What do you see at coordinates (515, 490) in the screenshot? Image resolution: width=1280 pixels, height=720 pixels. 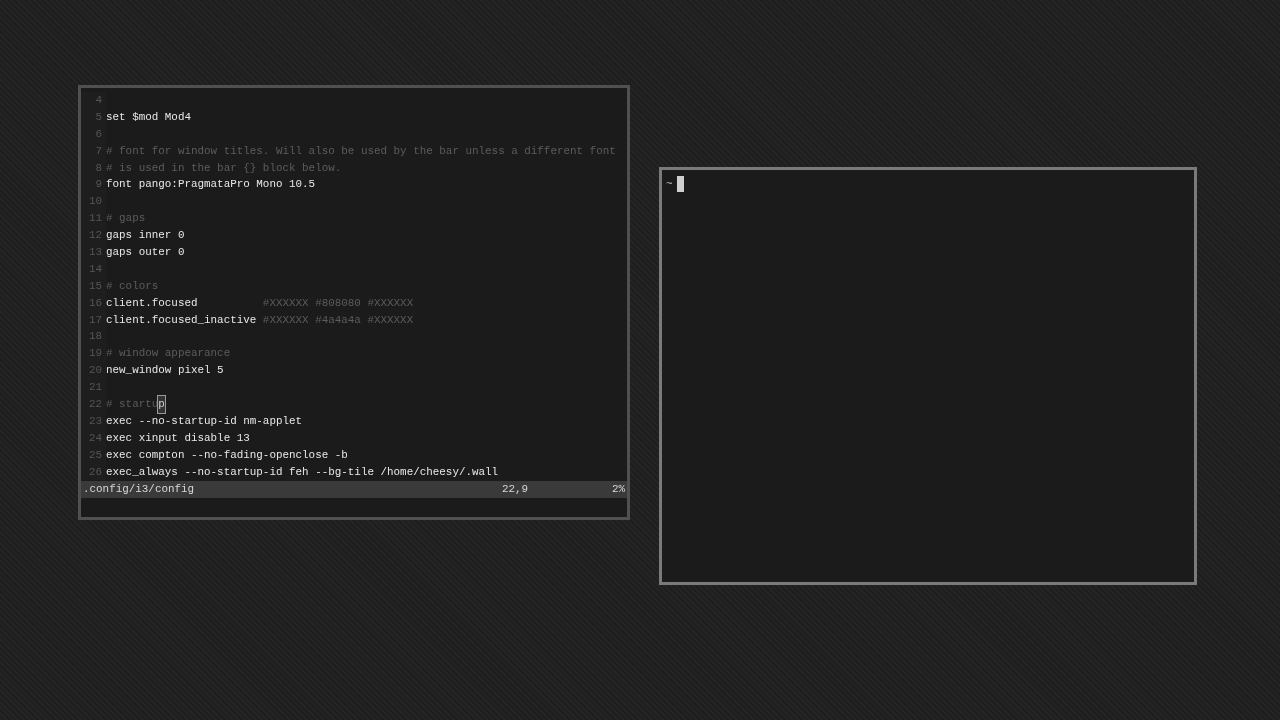 I see `cursor-position: 22,9` at bounding box center [515, 490].